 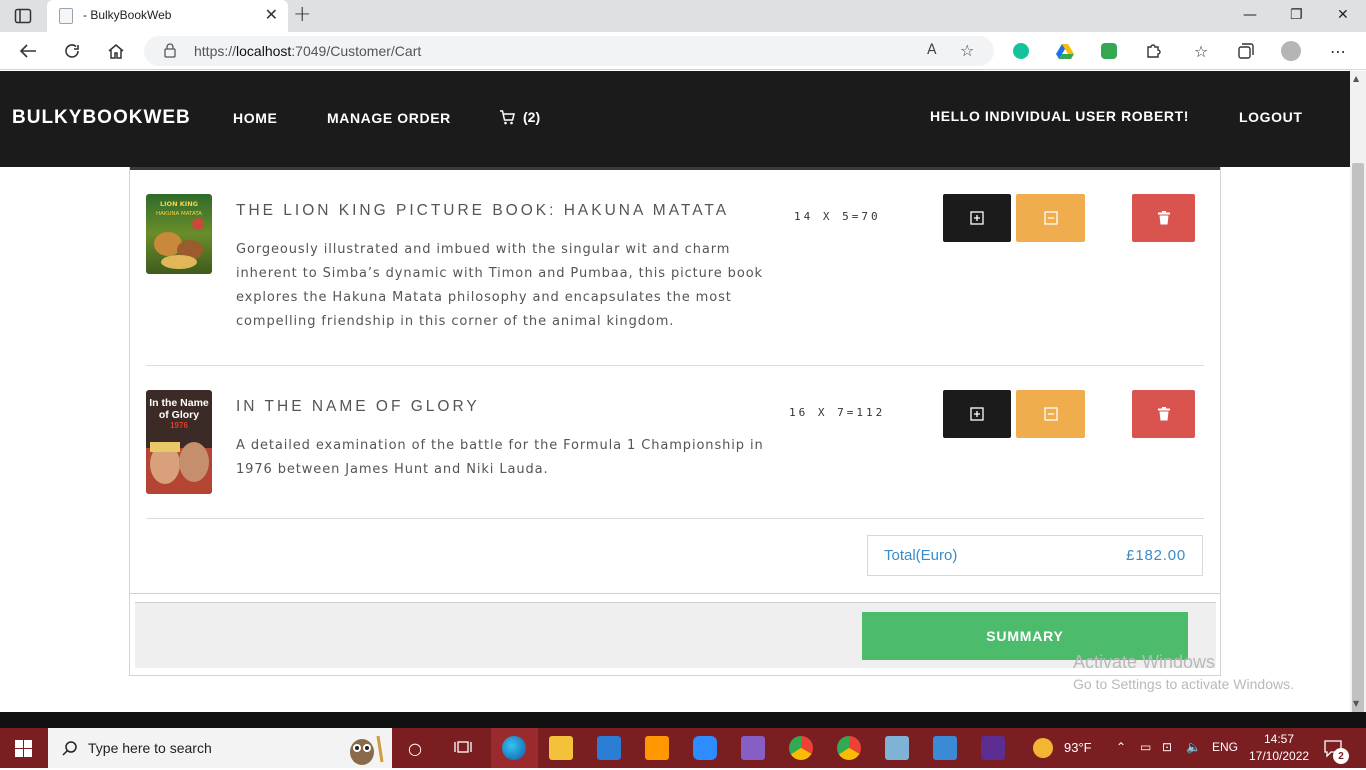 What do you see at coordinates (1358, 453) in the screenshot?
I see `scrollbar-thumb` at bounding box center [1358, 453].